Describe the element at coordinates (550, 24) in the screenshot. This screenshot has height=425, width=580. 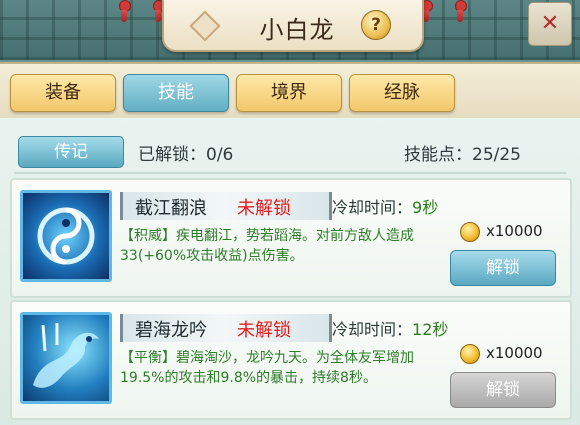
I see `close-button: ✕` at that location.